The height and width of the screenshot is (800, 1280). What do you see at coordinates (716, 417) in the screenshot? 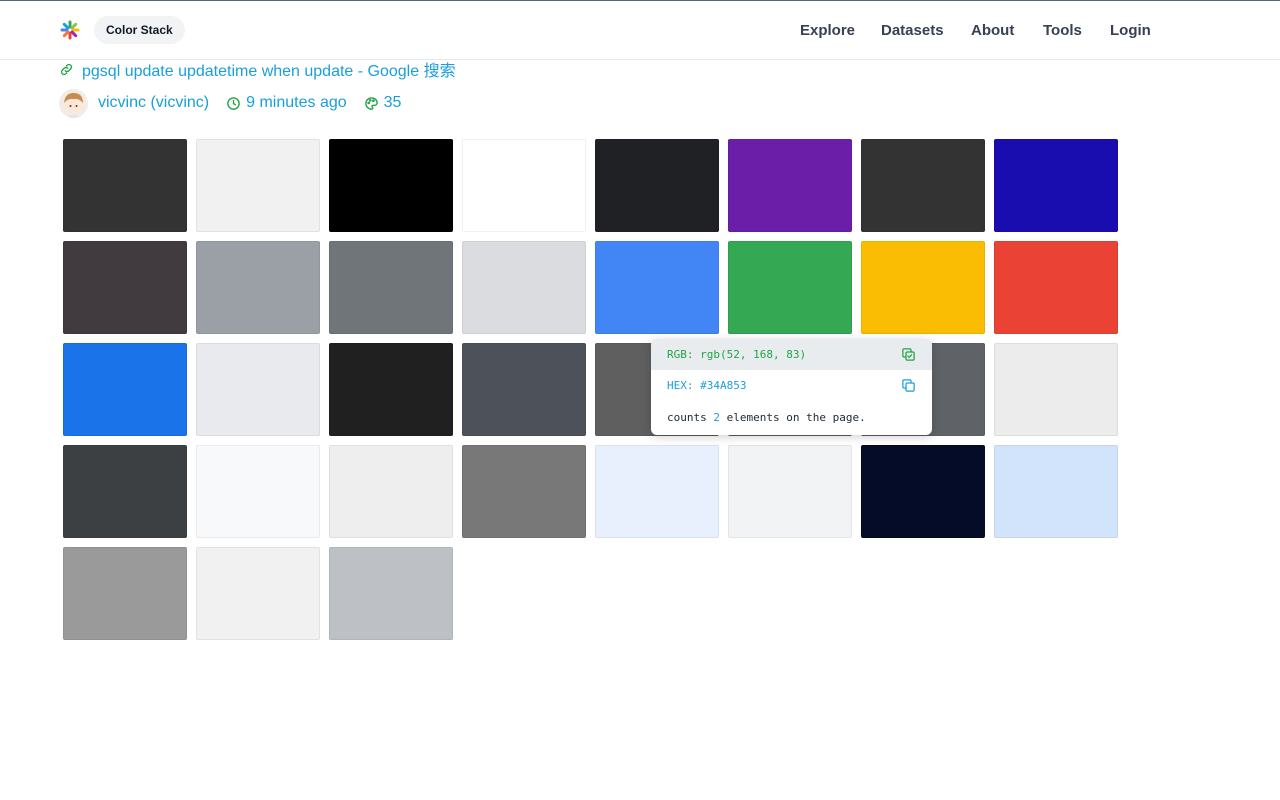
I see `count-value: 2` at bounding box center [716, 417].